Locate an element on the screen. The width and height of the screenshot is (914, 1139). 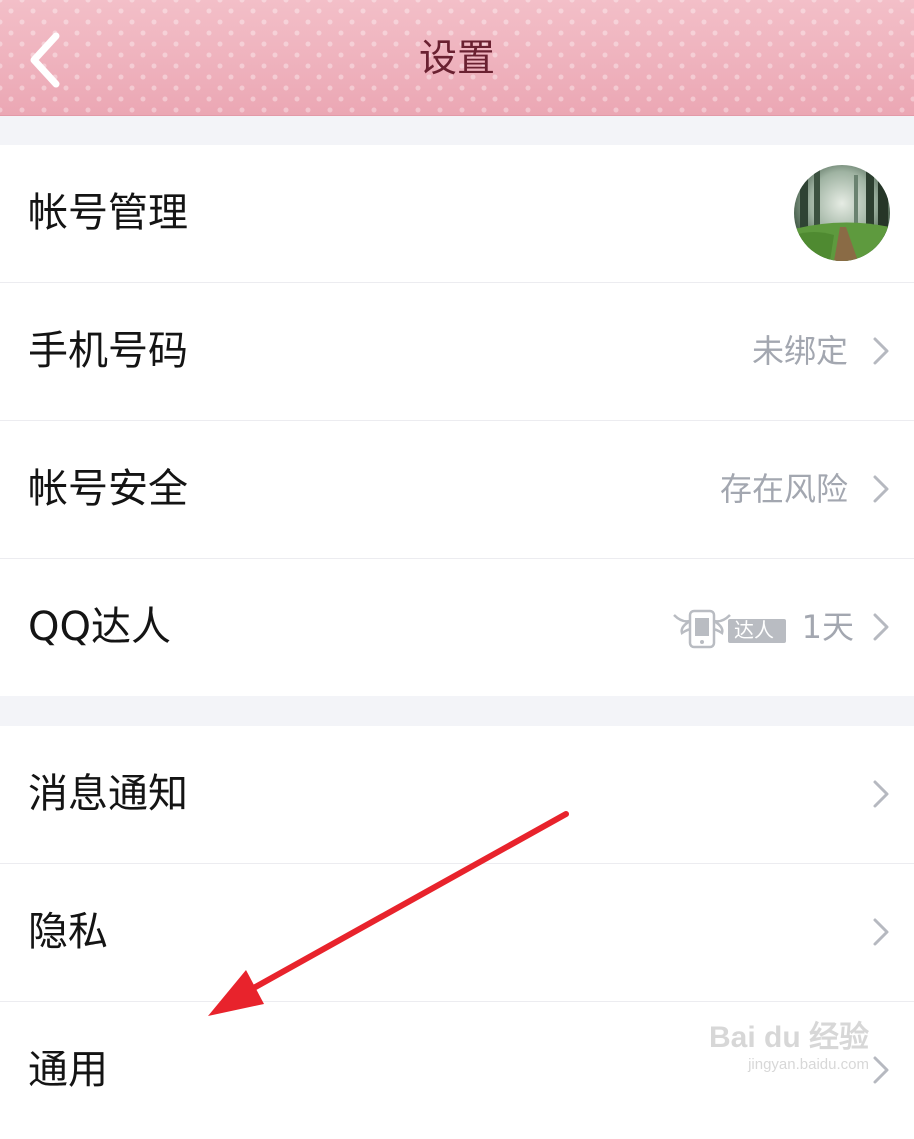
page-title: 设置 is located at coordinates (456, 58).